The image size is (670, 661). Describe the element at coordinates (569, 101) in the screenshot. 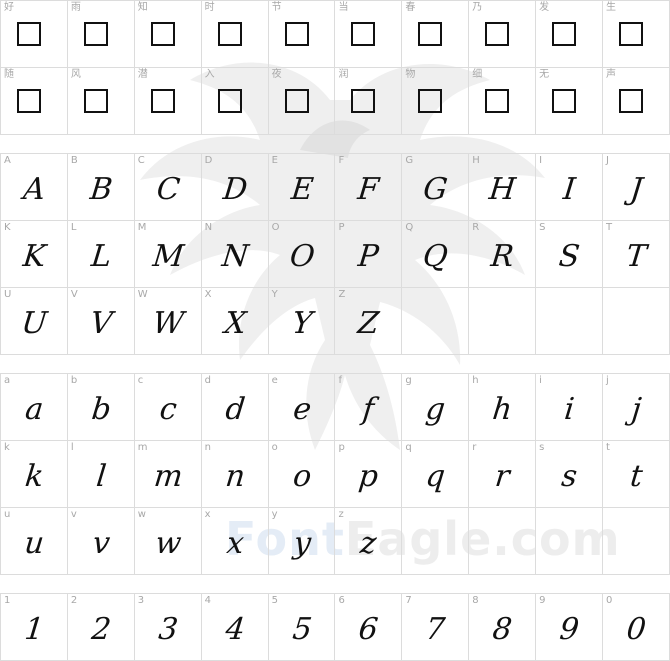

I see `glyph-cell: 无` at that location.